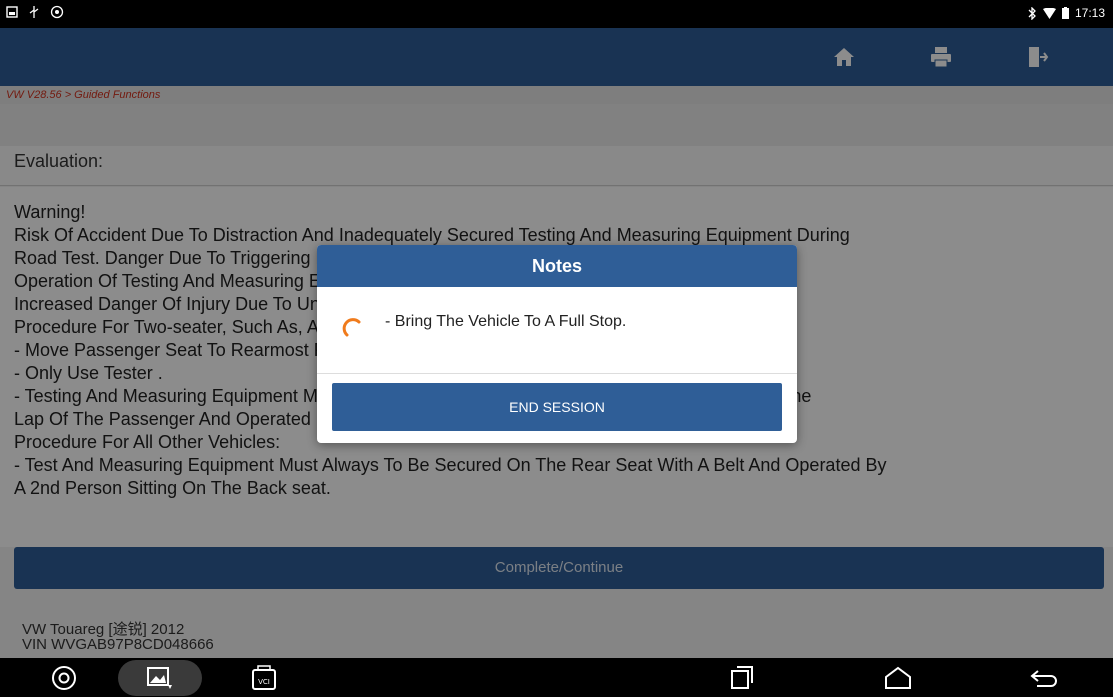 The width and height of the screenshot is (1113, 697). Describe the element at coordinates (506, 321) in the screenshot. I see `dialog-message: - Bring The Vehicle To A Full Stop.` at that location.